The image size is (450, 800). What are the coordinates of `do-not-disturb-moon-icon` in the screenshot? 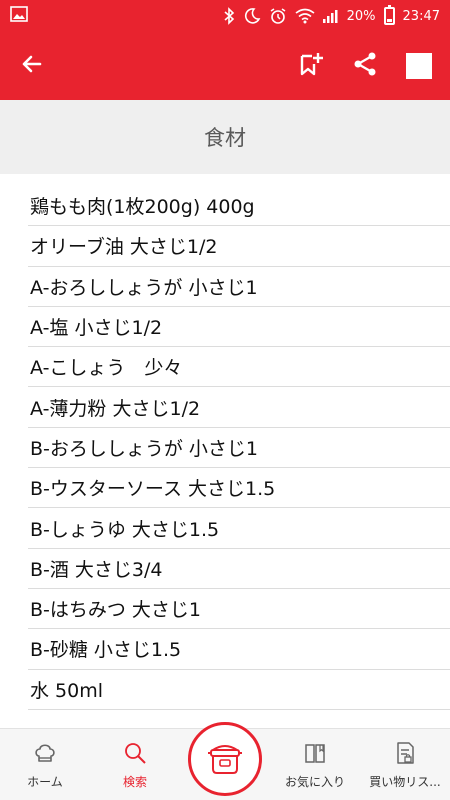 It's located at (252, 16).